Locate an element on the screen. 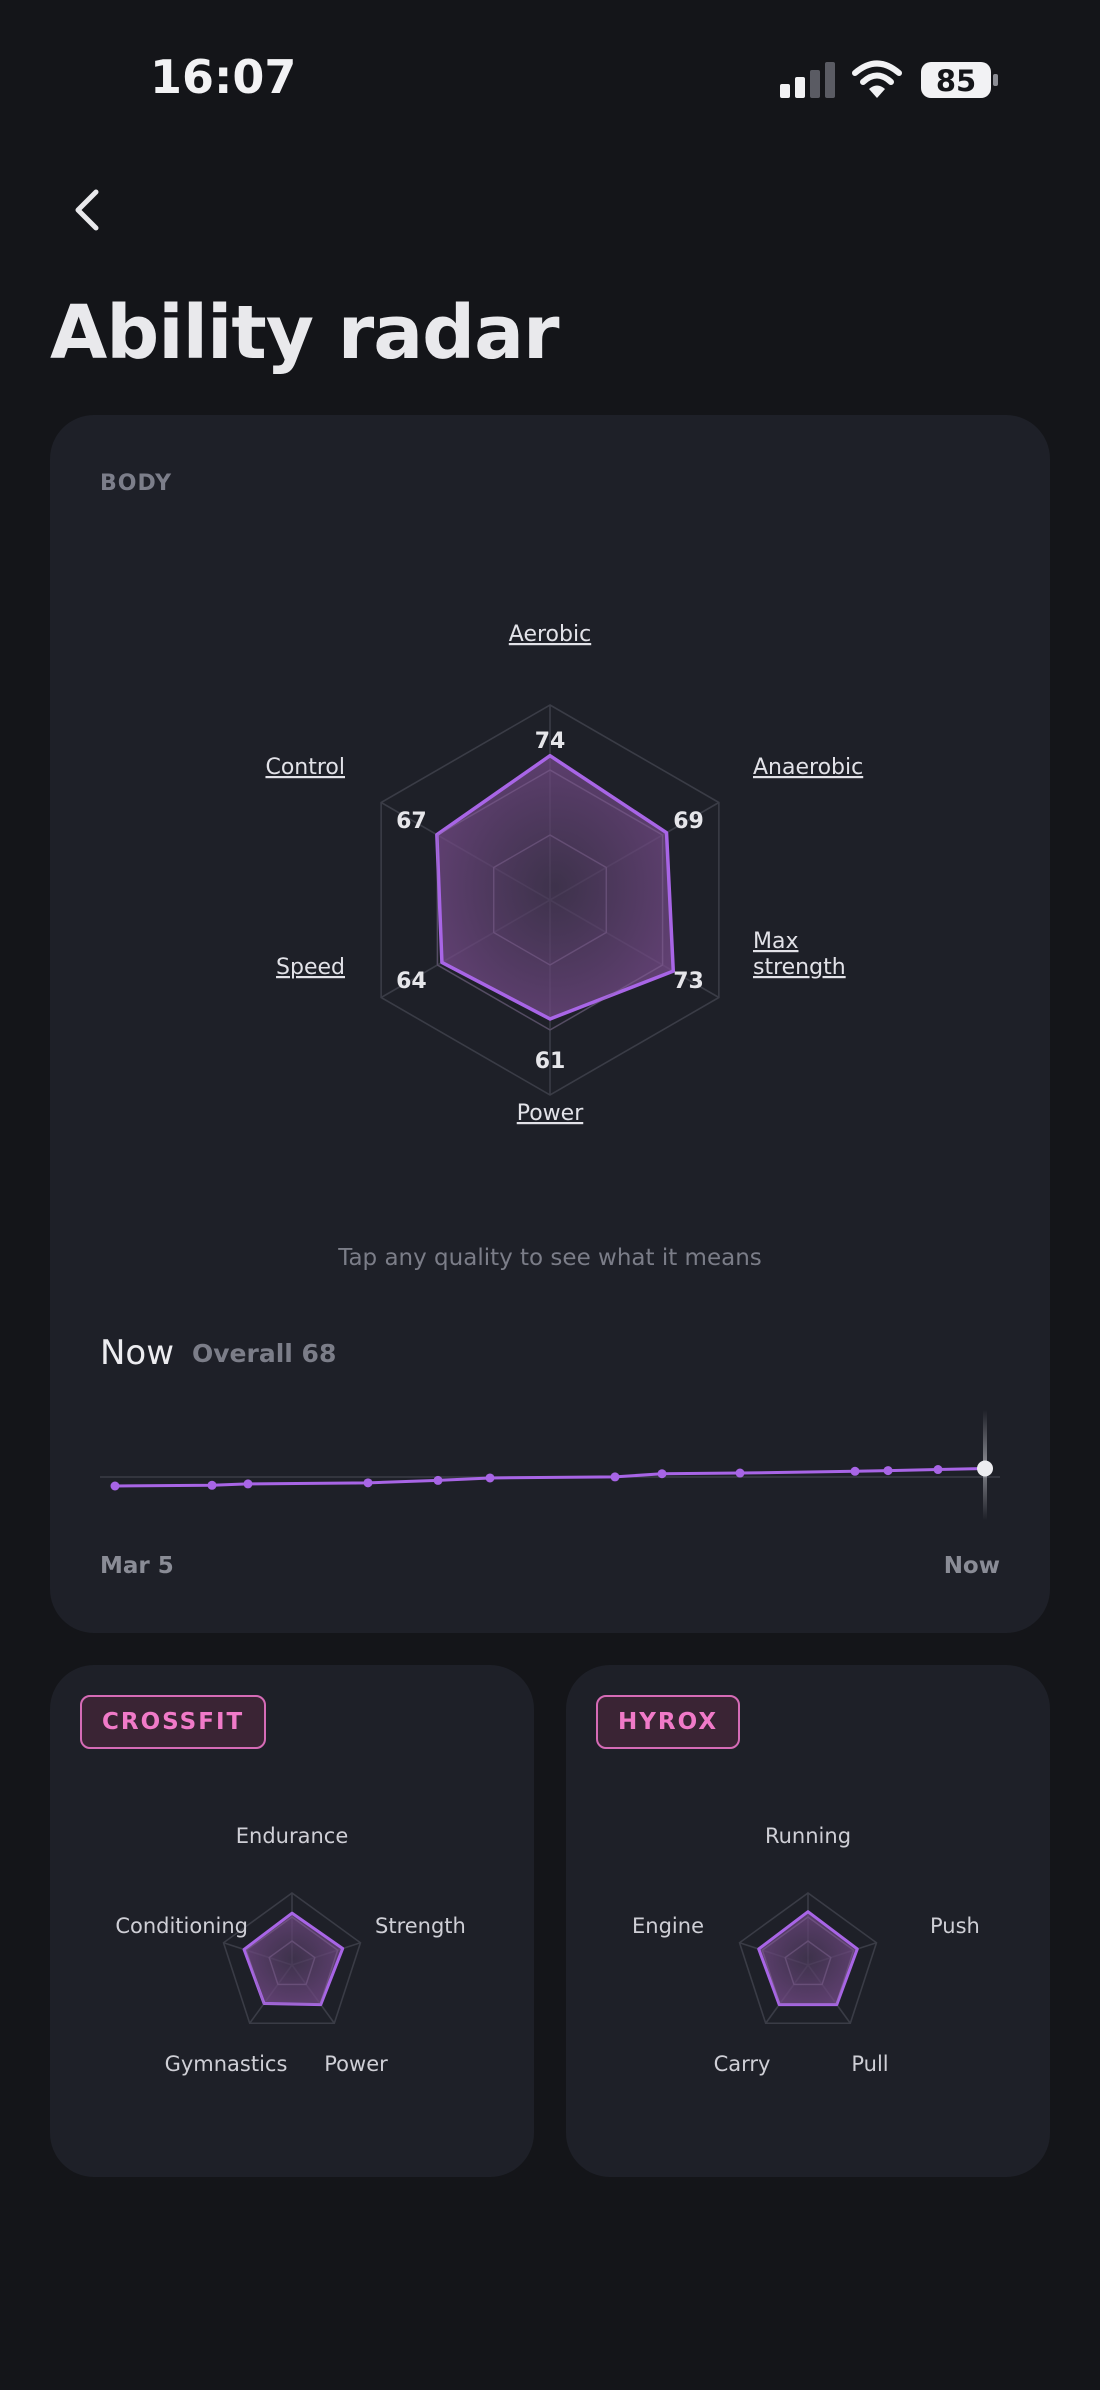 The height and width of the screenshot is (2390, 1100). crossfit-label-gymnastics: Gymnastics is located at coordinates (226, 2064).